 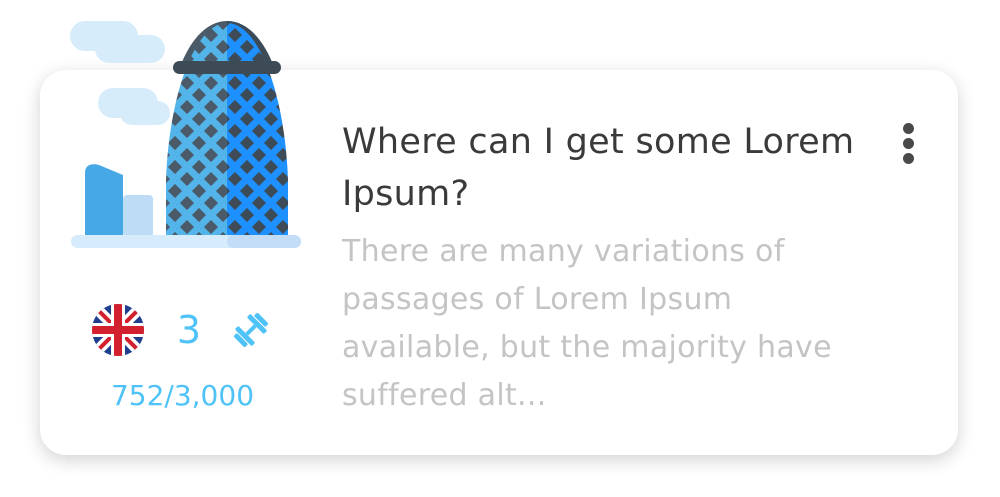 I want to click on gherkin-skyscraper-icon, so click(x=185, y=134).